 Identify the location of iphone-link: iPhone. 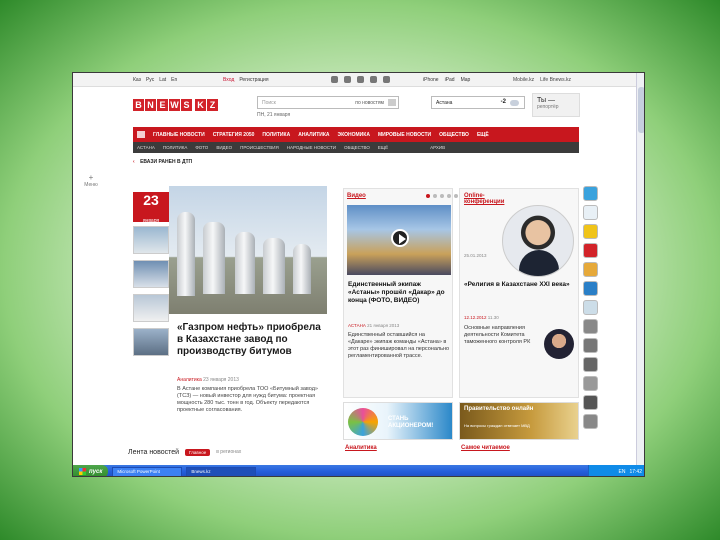
(431, 80).